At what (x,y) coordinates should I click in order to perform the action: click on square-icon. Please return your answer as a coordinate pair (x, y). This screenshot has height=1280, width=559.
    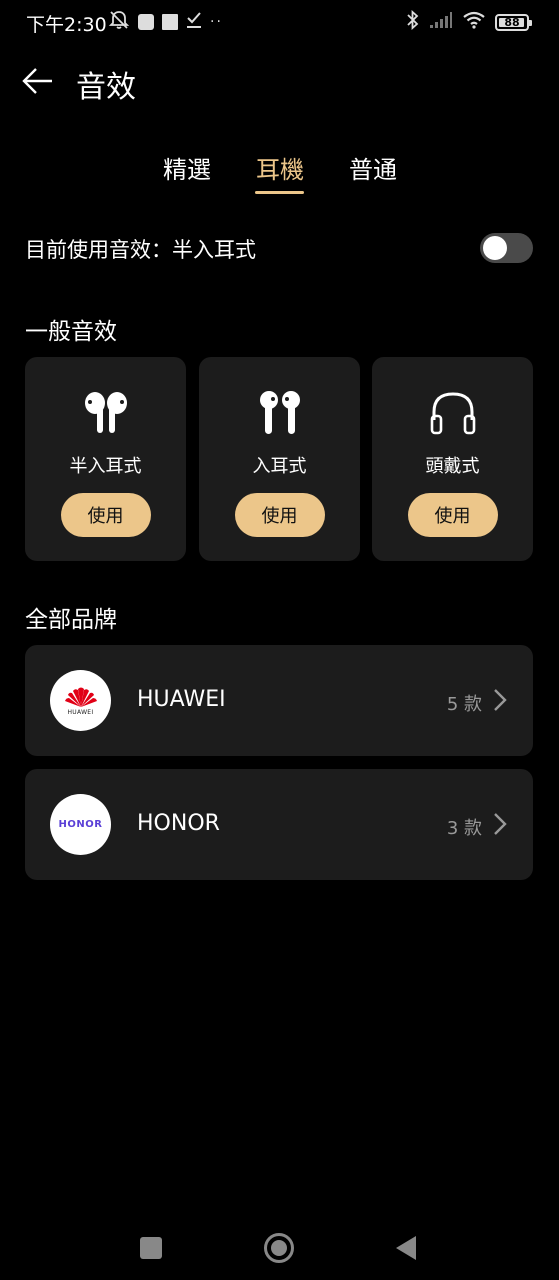
    Looking at the image, I should click on (151, 1250).